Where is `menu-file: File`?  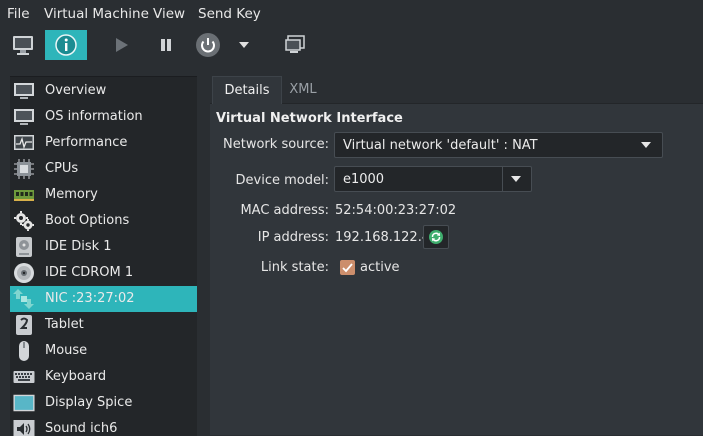 menu-file: File is located at coordinates (18, 14).